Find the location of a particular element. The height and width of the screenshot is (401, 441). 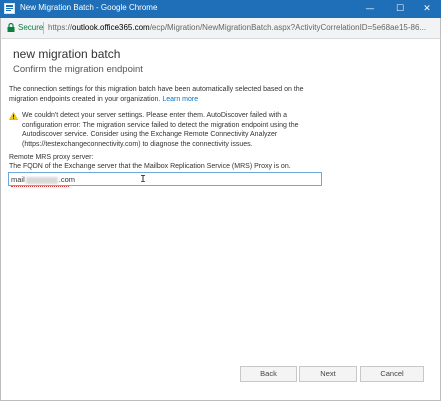

redacted-text is located at coordinates (41, 180).